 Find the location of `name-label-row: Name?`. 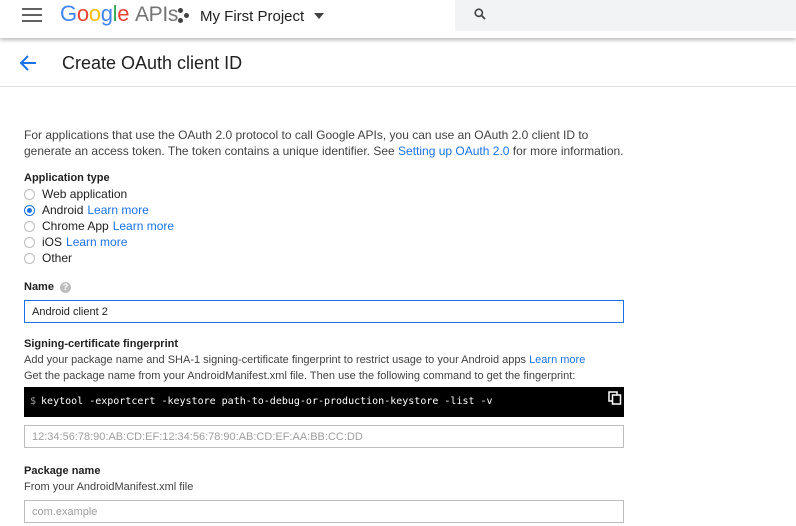

name-label-row: Name? is located at coordinates (324, 287).